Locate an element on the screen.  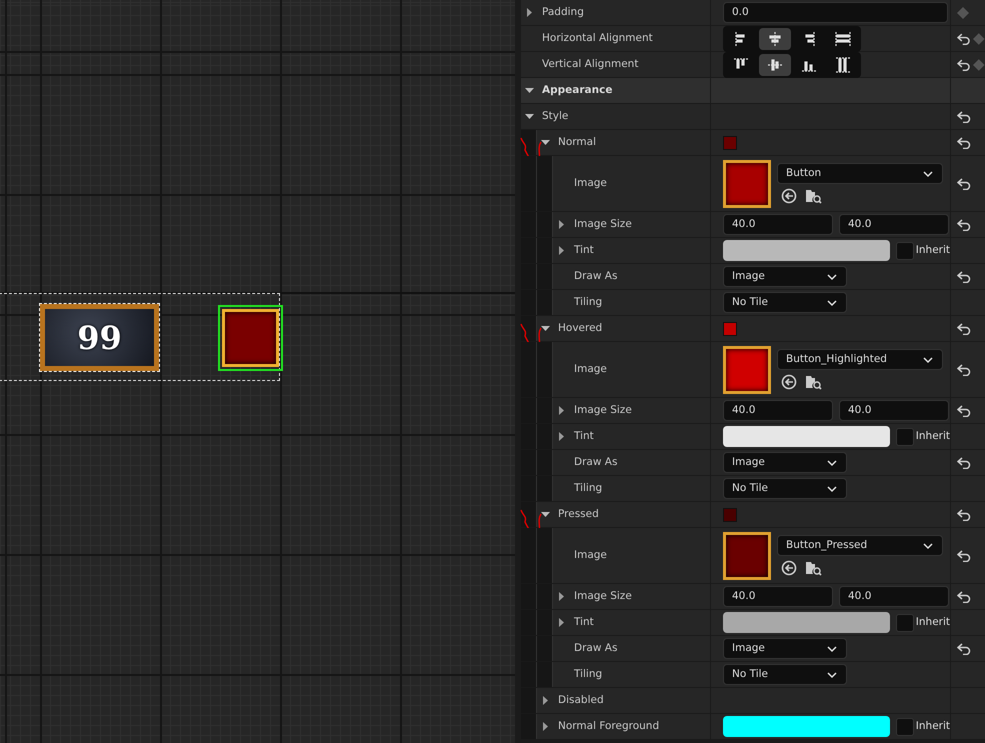
category-header: Appearance is located at coordinates (576, 90).